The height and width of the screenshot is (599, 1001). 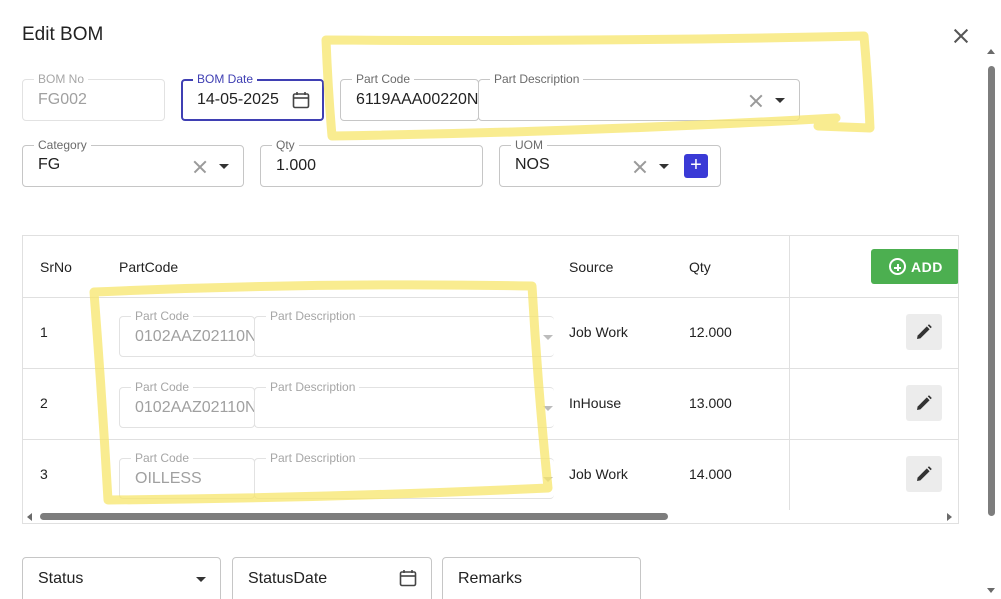 I want to click on bom-date-field: BOM Date 14-05-2025, so click(x=252, y=96).